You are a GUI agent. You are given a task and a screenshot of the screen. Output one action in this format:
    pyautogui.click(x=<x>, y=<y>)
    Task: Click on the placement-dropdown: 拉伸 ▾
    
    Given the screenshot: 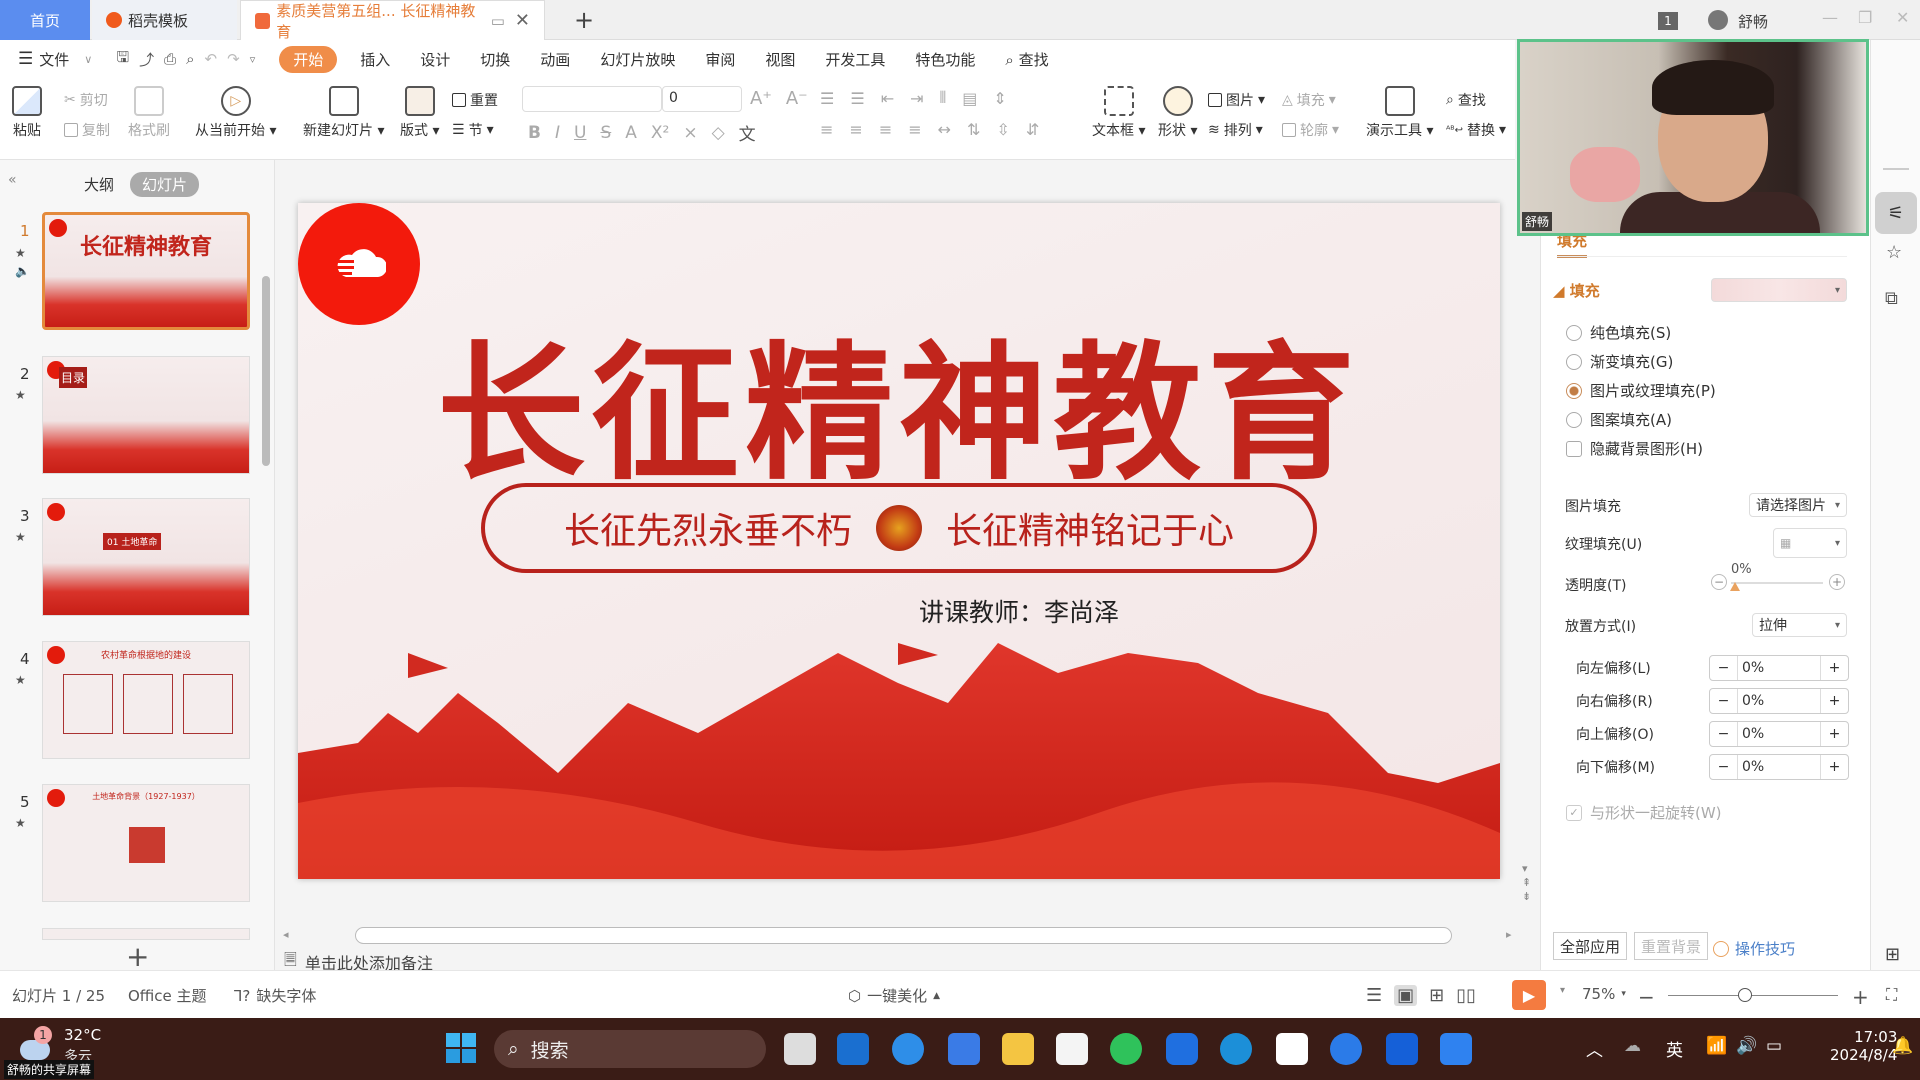 What is the action you would take?
    pyautogui.click(x=1799, y=625)
    